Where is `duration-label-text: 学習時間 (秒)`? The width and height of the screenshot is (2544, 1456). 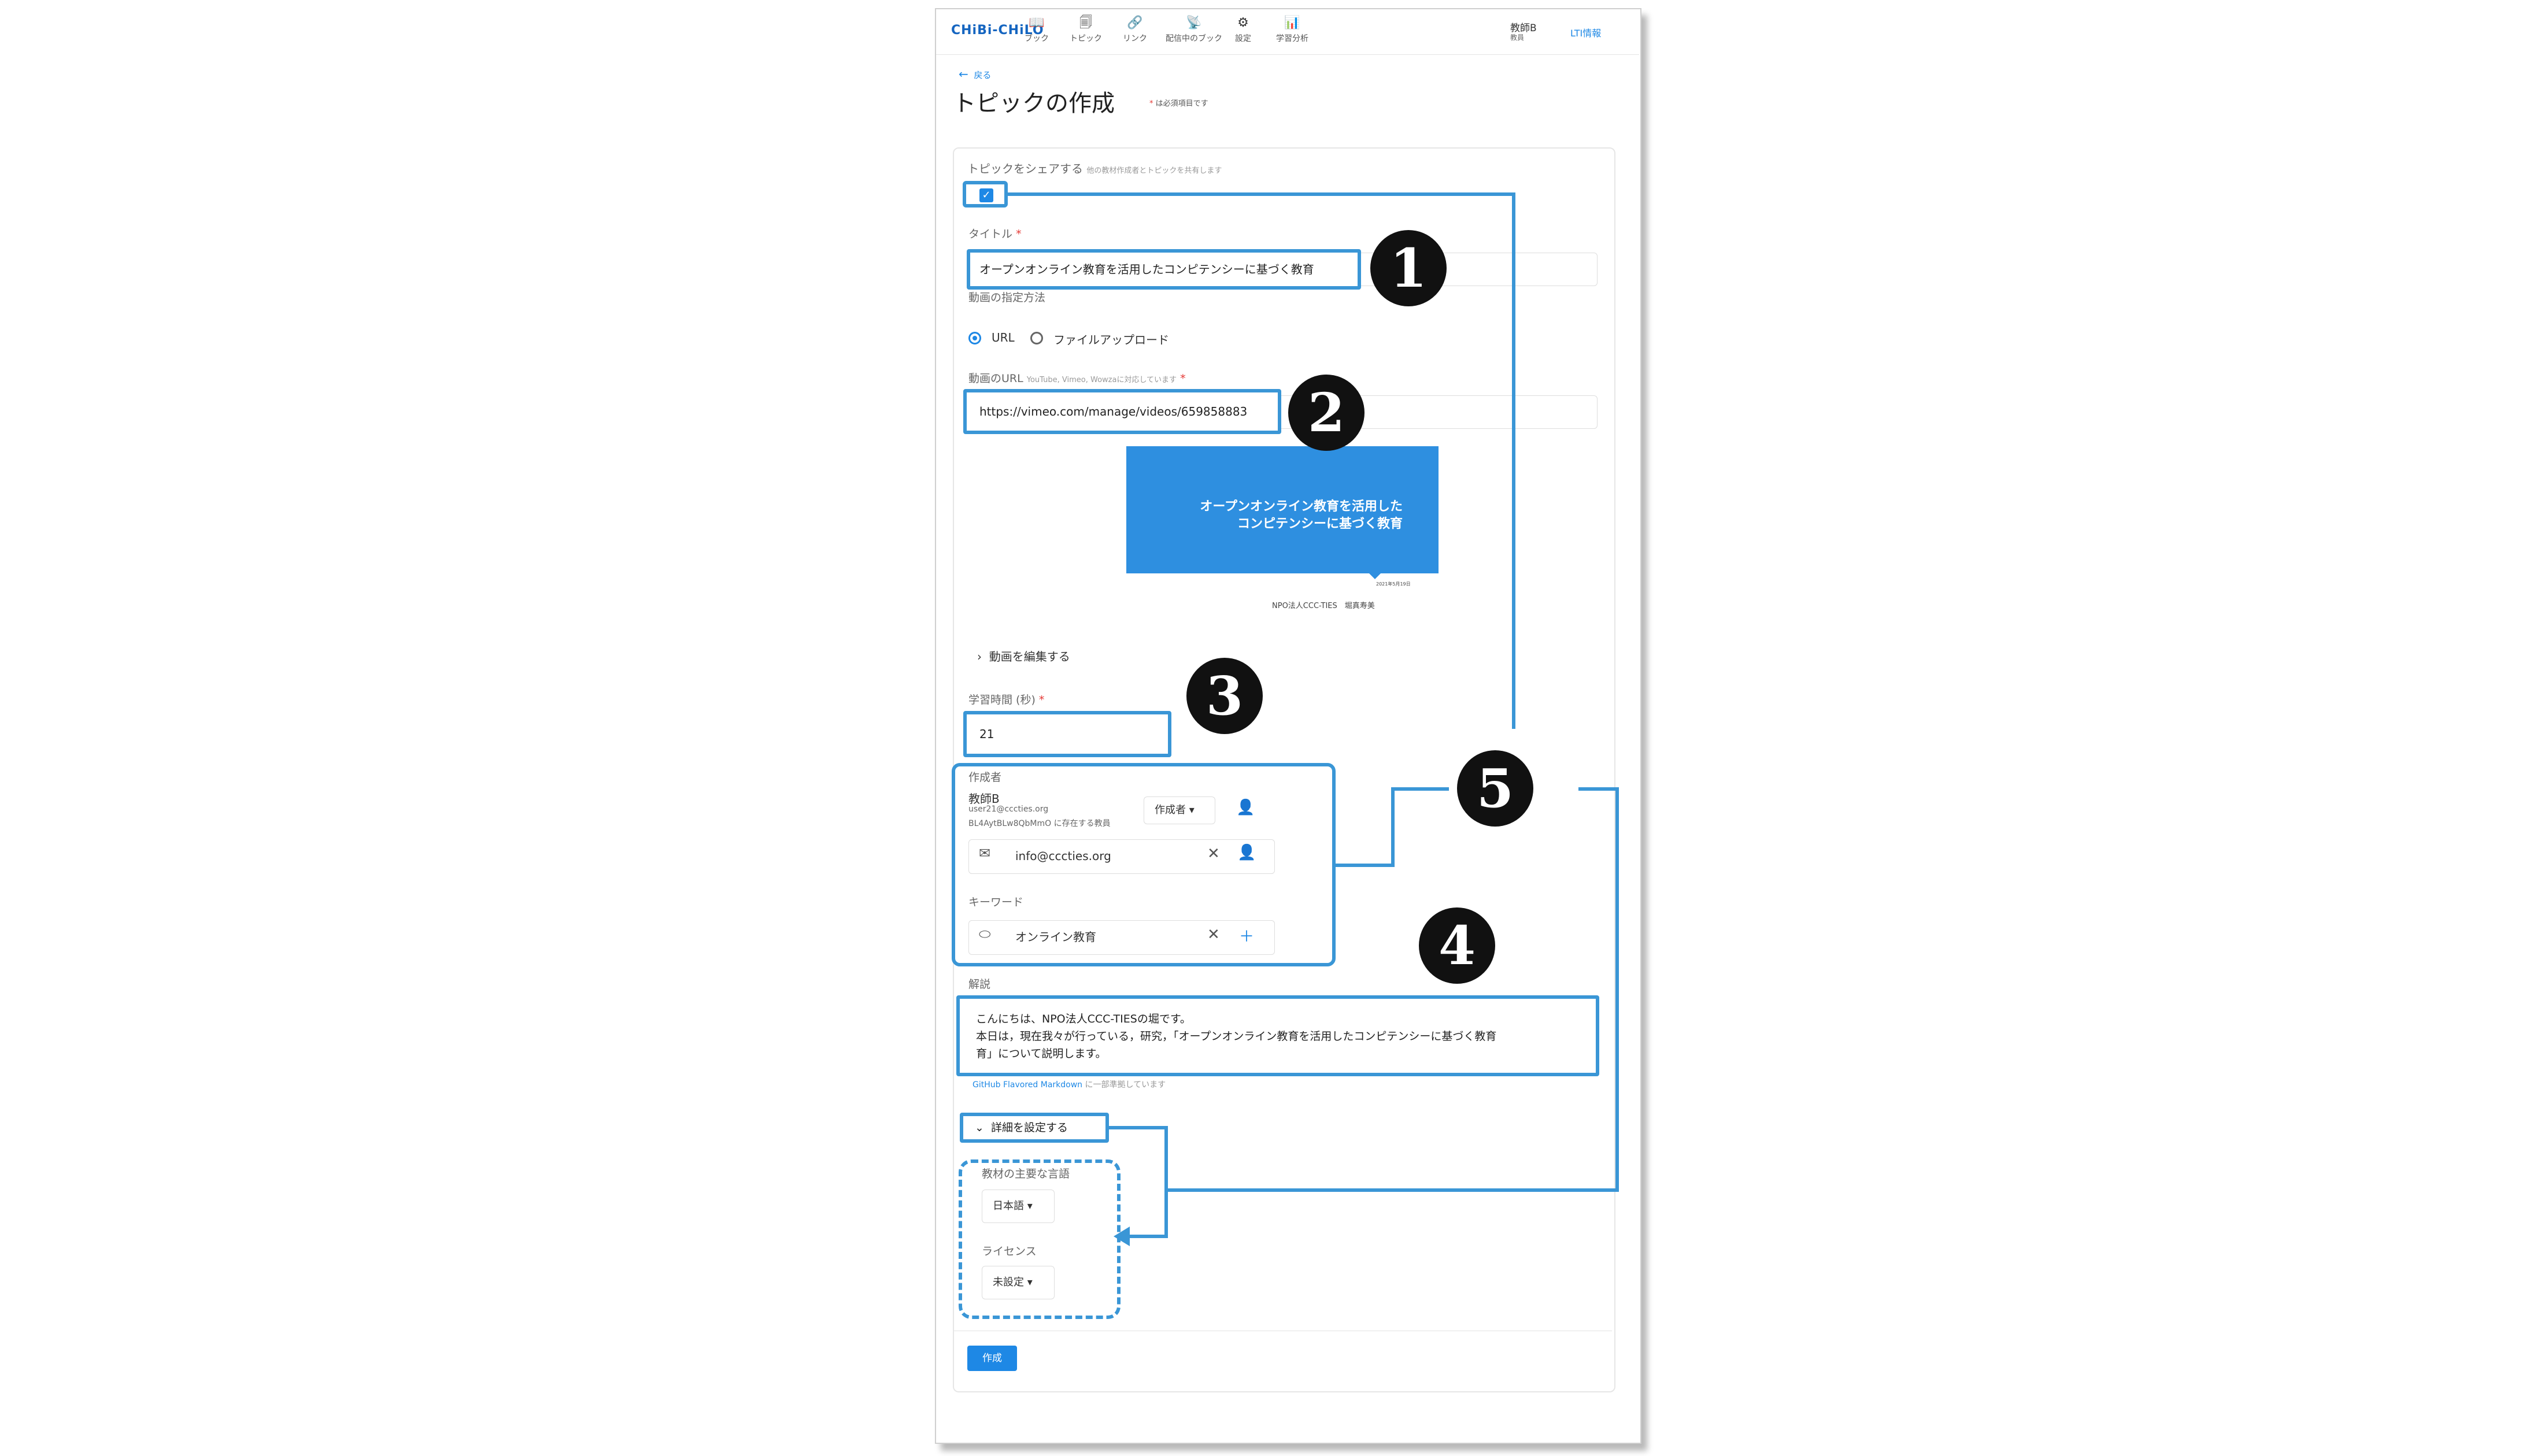 duration-label-text: 学習時間 (秒) is located at coordinates (1002, 700).